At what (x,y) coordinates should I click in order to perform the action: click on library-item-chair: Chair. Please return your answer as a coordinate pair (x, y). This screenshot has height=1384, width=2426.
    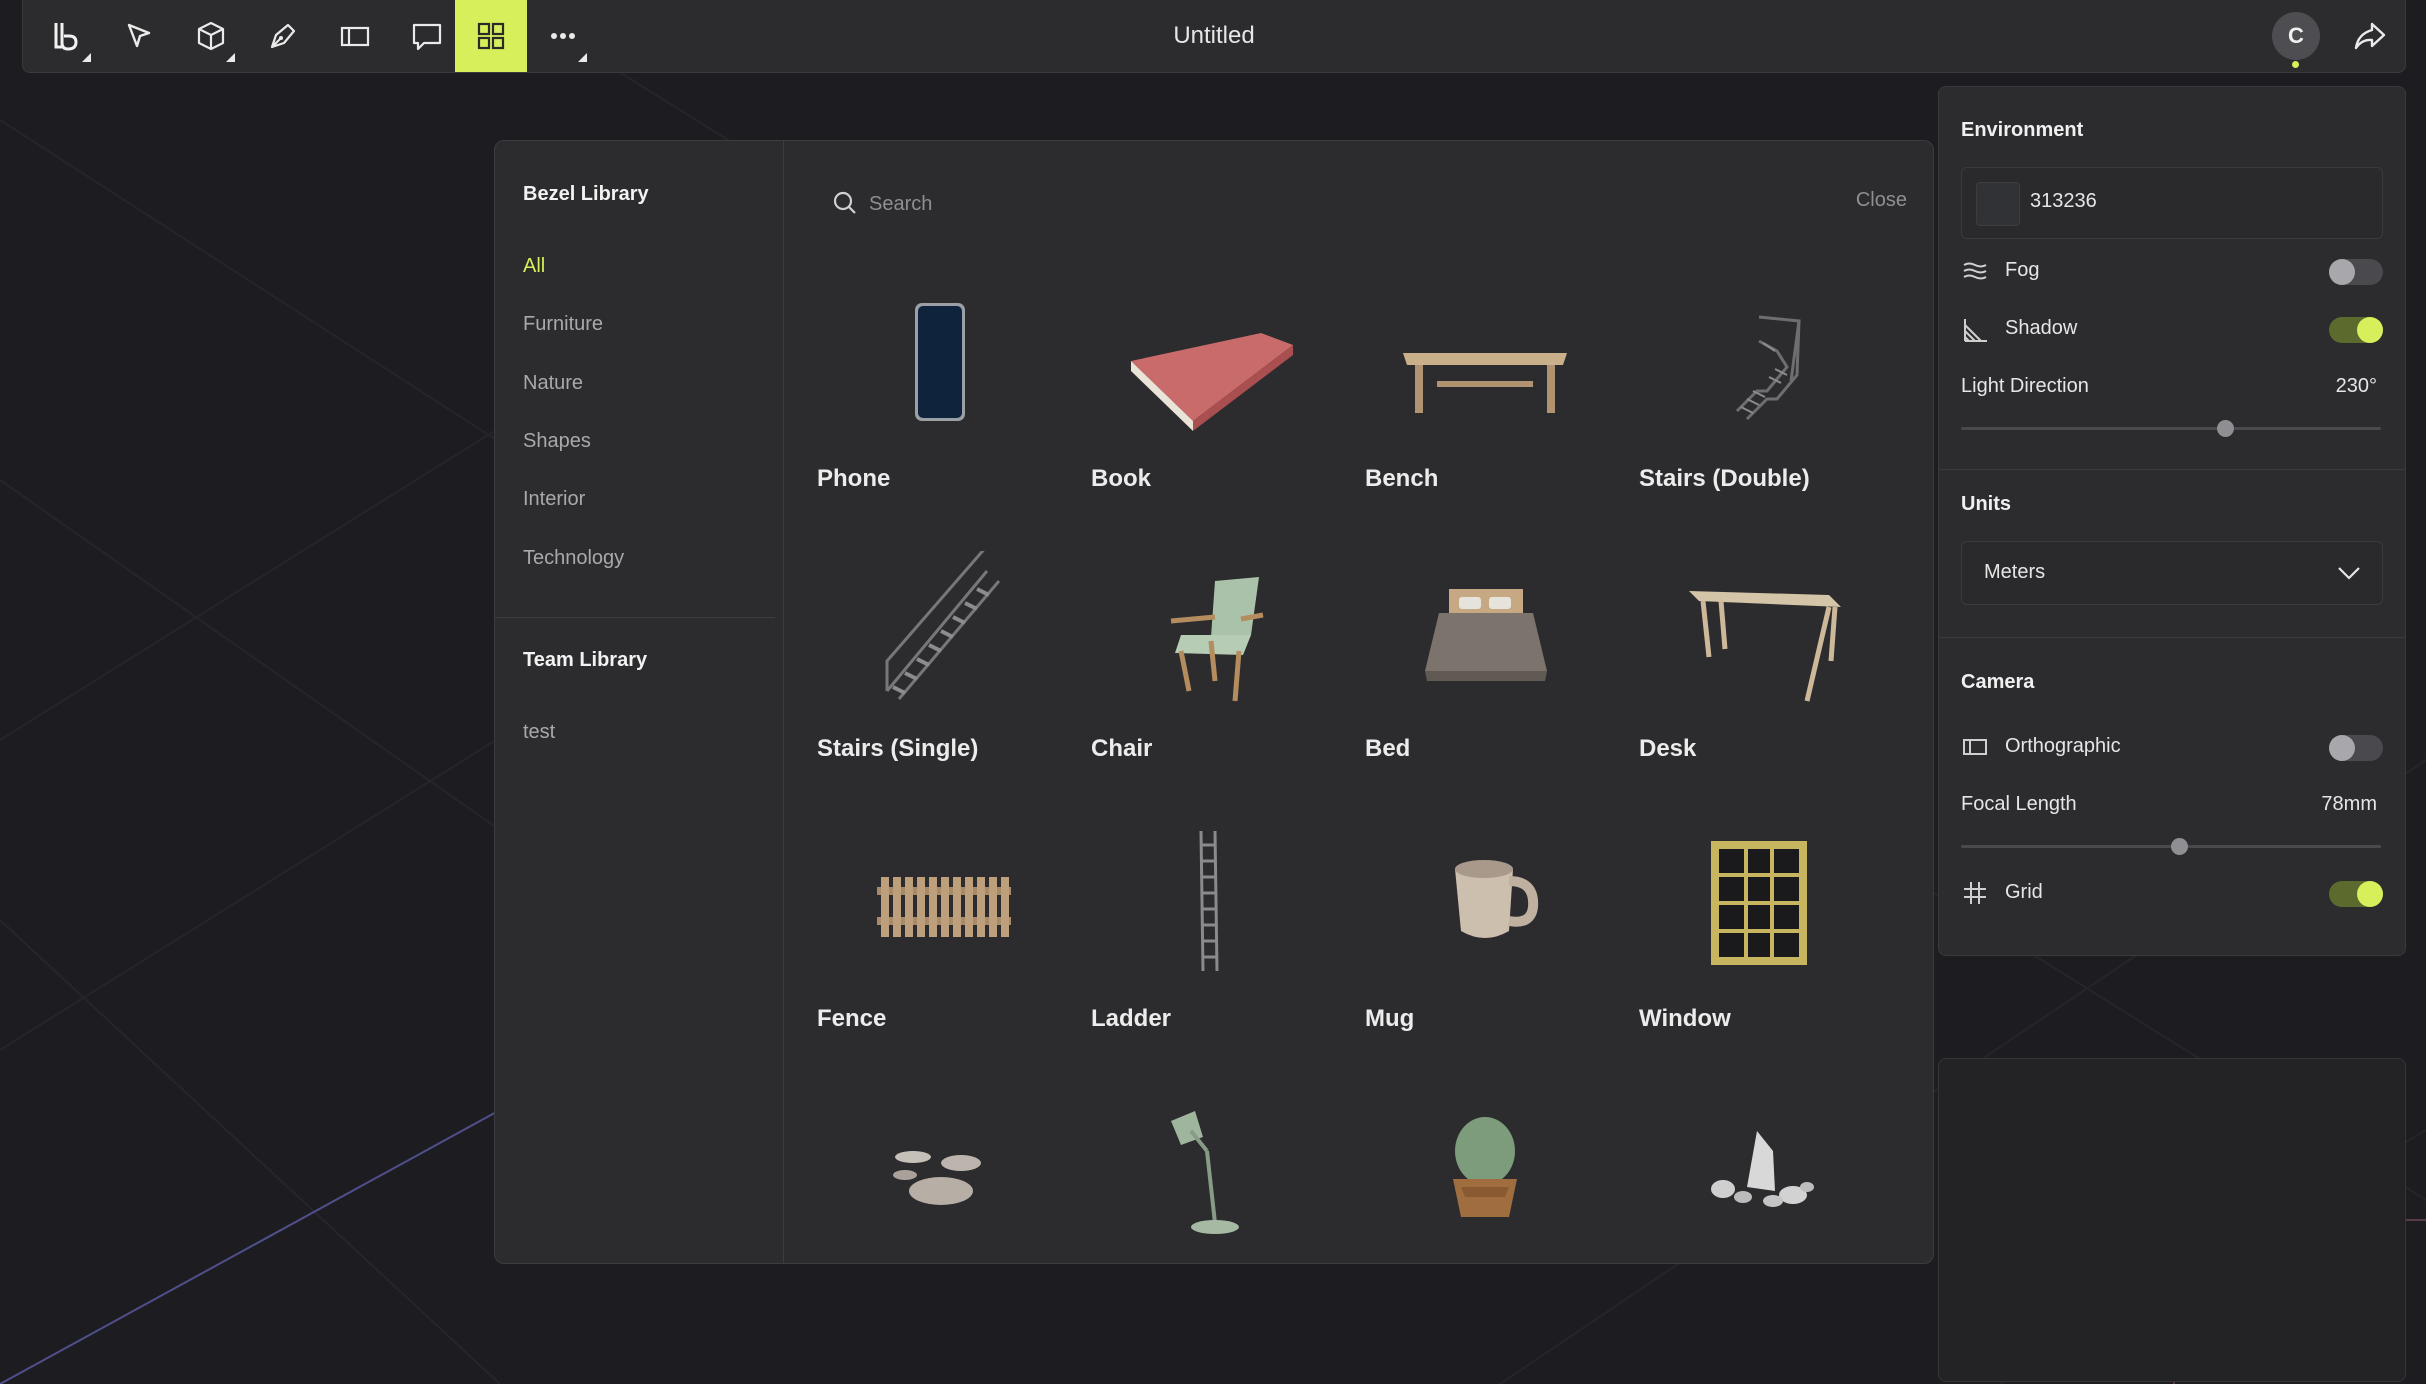
    Looking at the image, I should click on (1211, 666).